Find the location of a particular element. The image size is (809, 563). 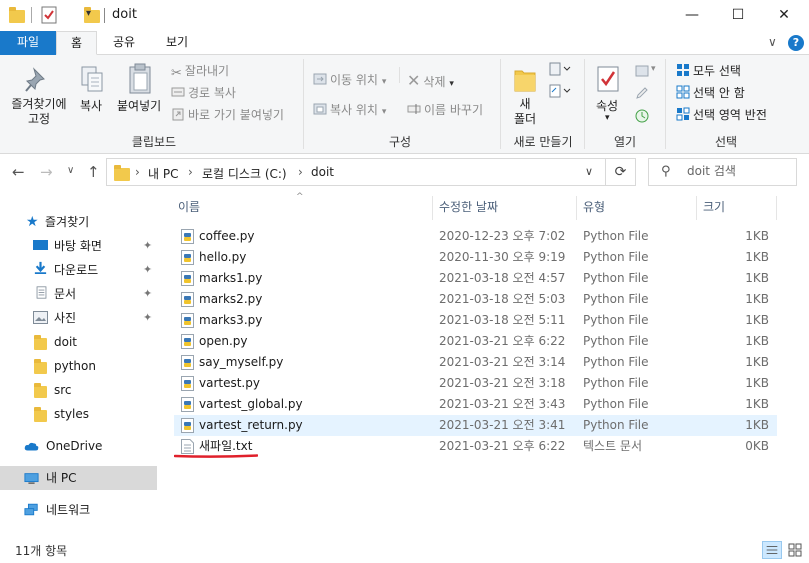

search-box: ⚲ is located at coordinates (722, 172).